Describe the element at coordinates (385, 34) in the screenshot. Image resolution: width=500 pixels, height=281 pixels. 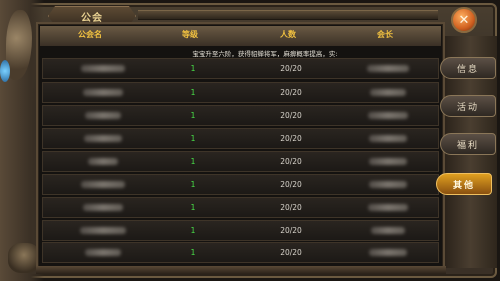
I see `header-leader: 会长` at that location.